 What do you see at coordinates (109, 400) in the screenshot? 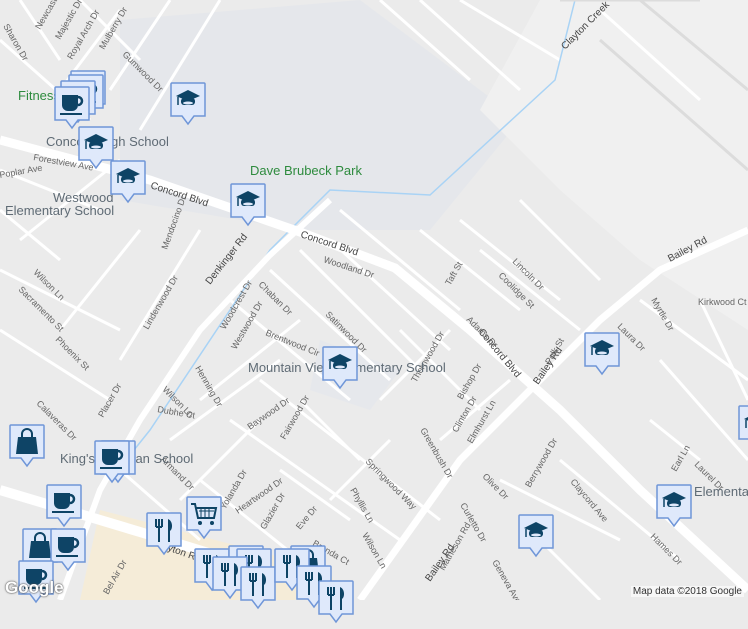
I see `street-label: Placer Dr` at bounding box center [109, 400].